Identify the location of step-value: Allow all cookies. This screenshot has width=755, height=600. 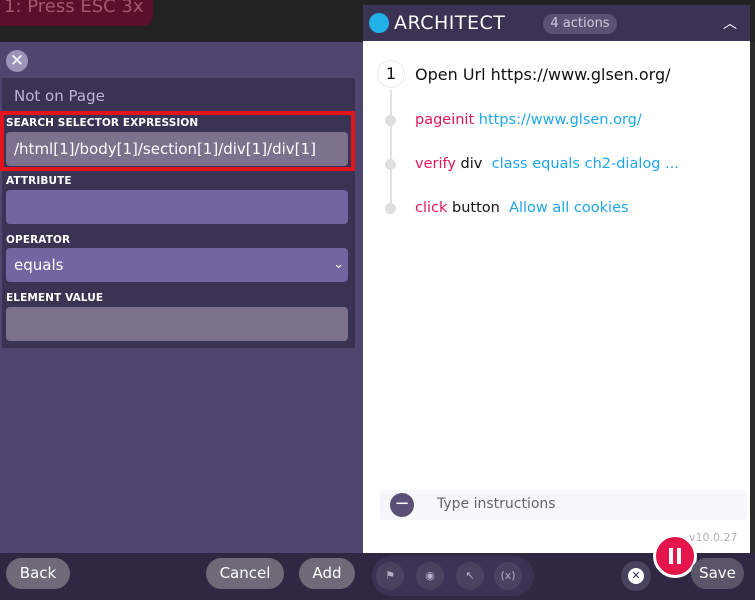
(569, 208).